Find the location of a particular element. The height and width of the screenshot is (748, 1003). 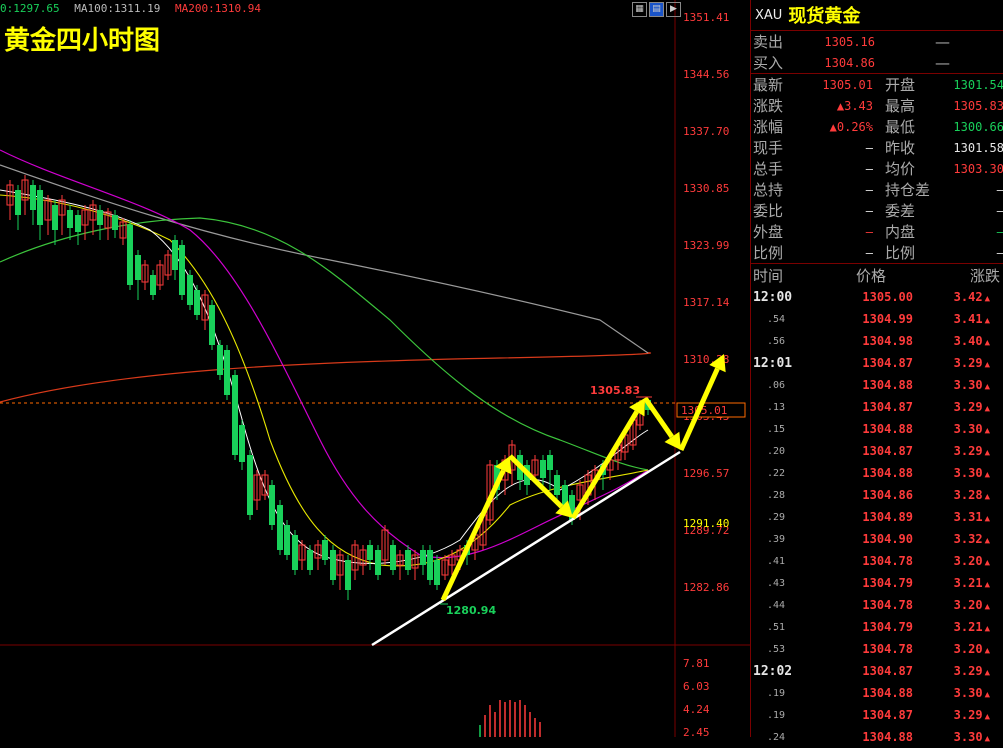

quote-label: 比例 is located at coordinates (768, 253).